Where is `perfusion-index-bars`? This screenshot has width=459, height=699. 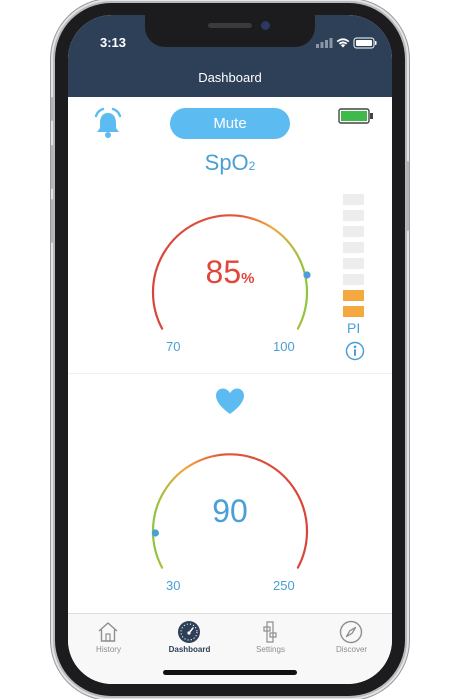
perfusion-index-bars is located at coordinates (354, 258).